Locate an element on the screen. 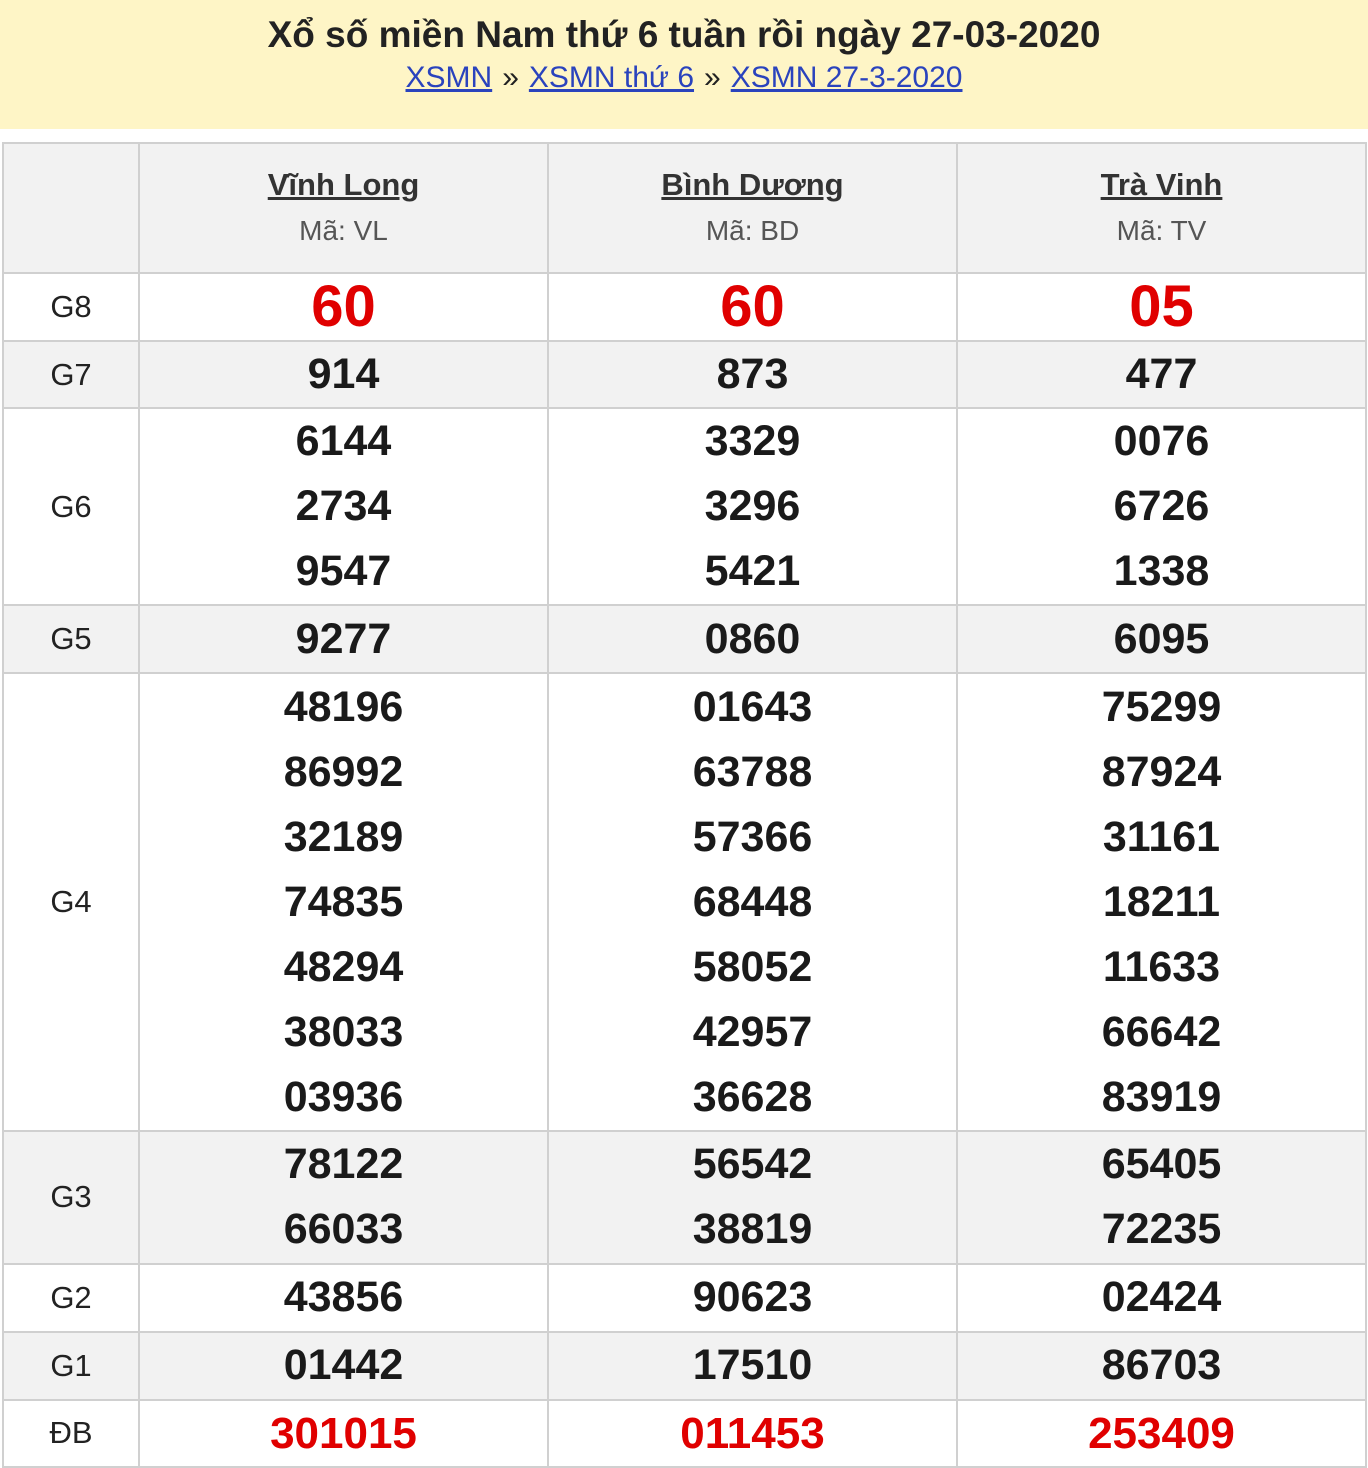  province-code: Mã: VL is located at coordinates (343, 231).